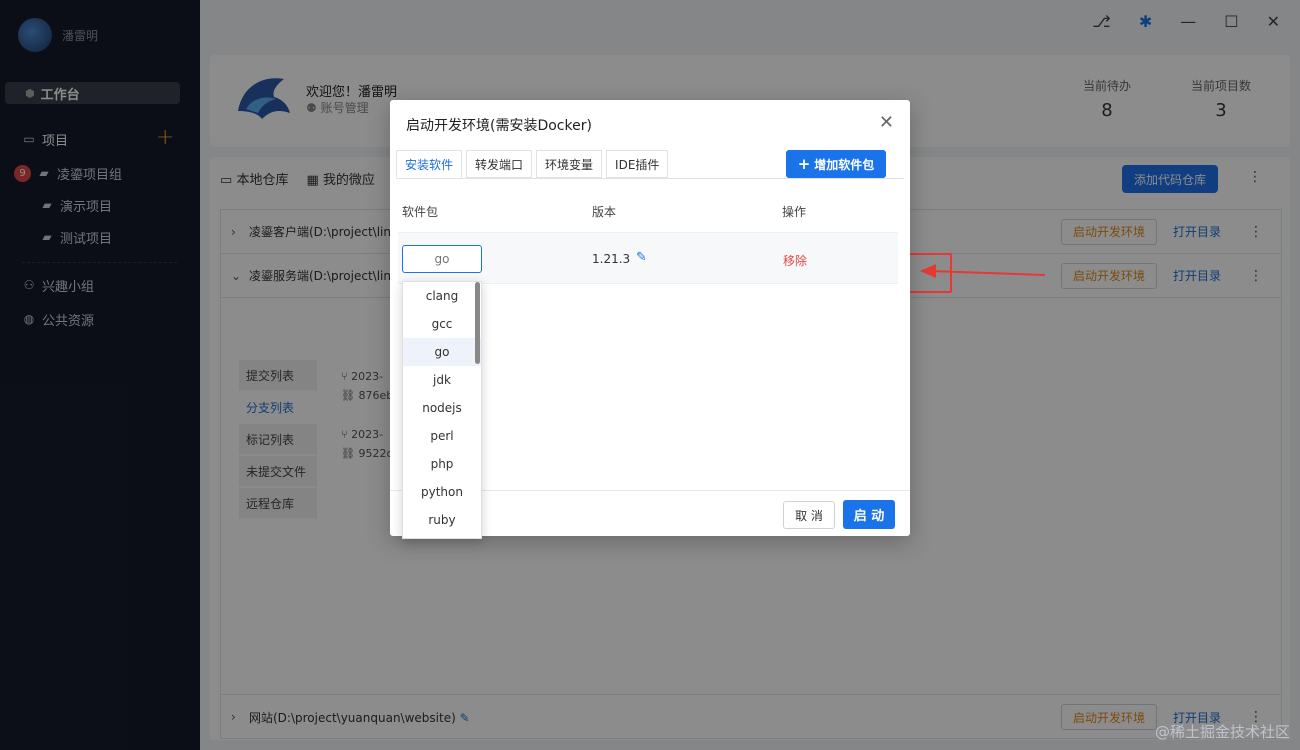 The width and height of the screenshot is (1300, 750). I want to click on dropdown-option: perl, so click(442, 436).